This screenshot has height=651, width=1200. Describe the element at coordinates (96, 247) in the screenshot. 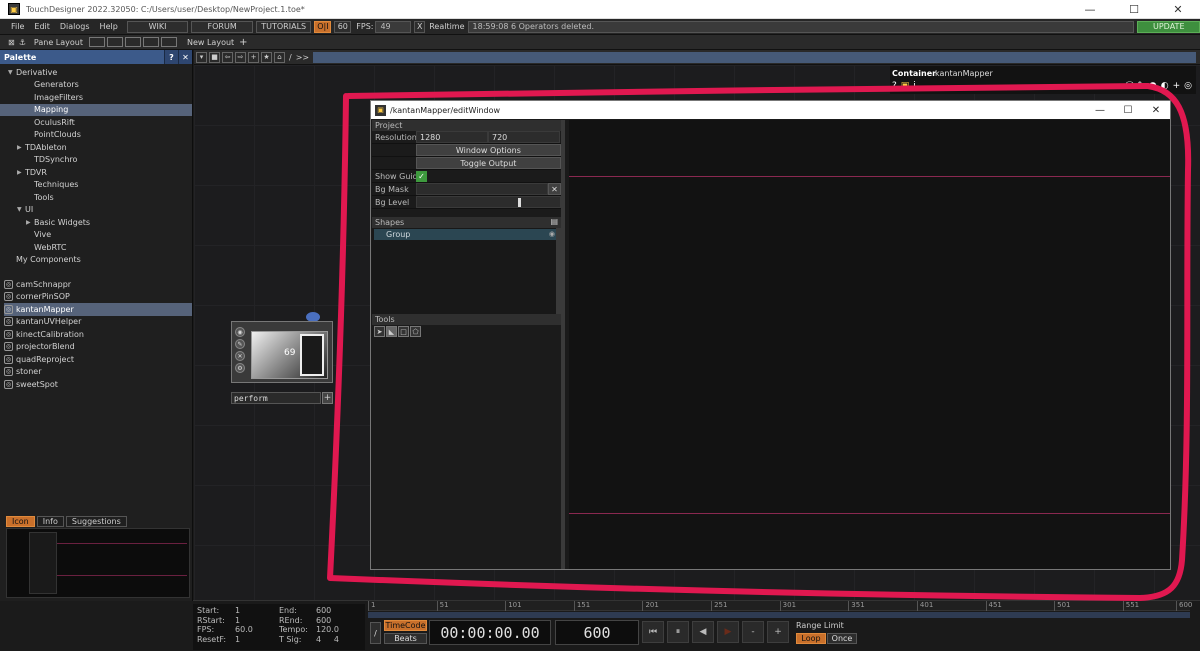

I see `palette-tree-item: WebRTC` at that location.